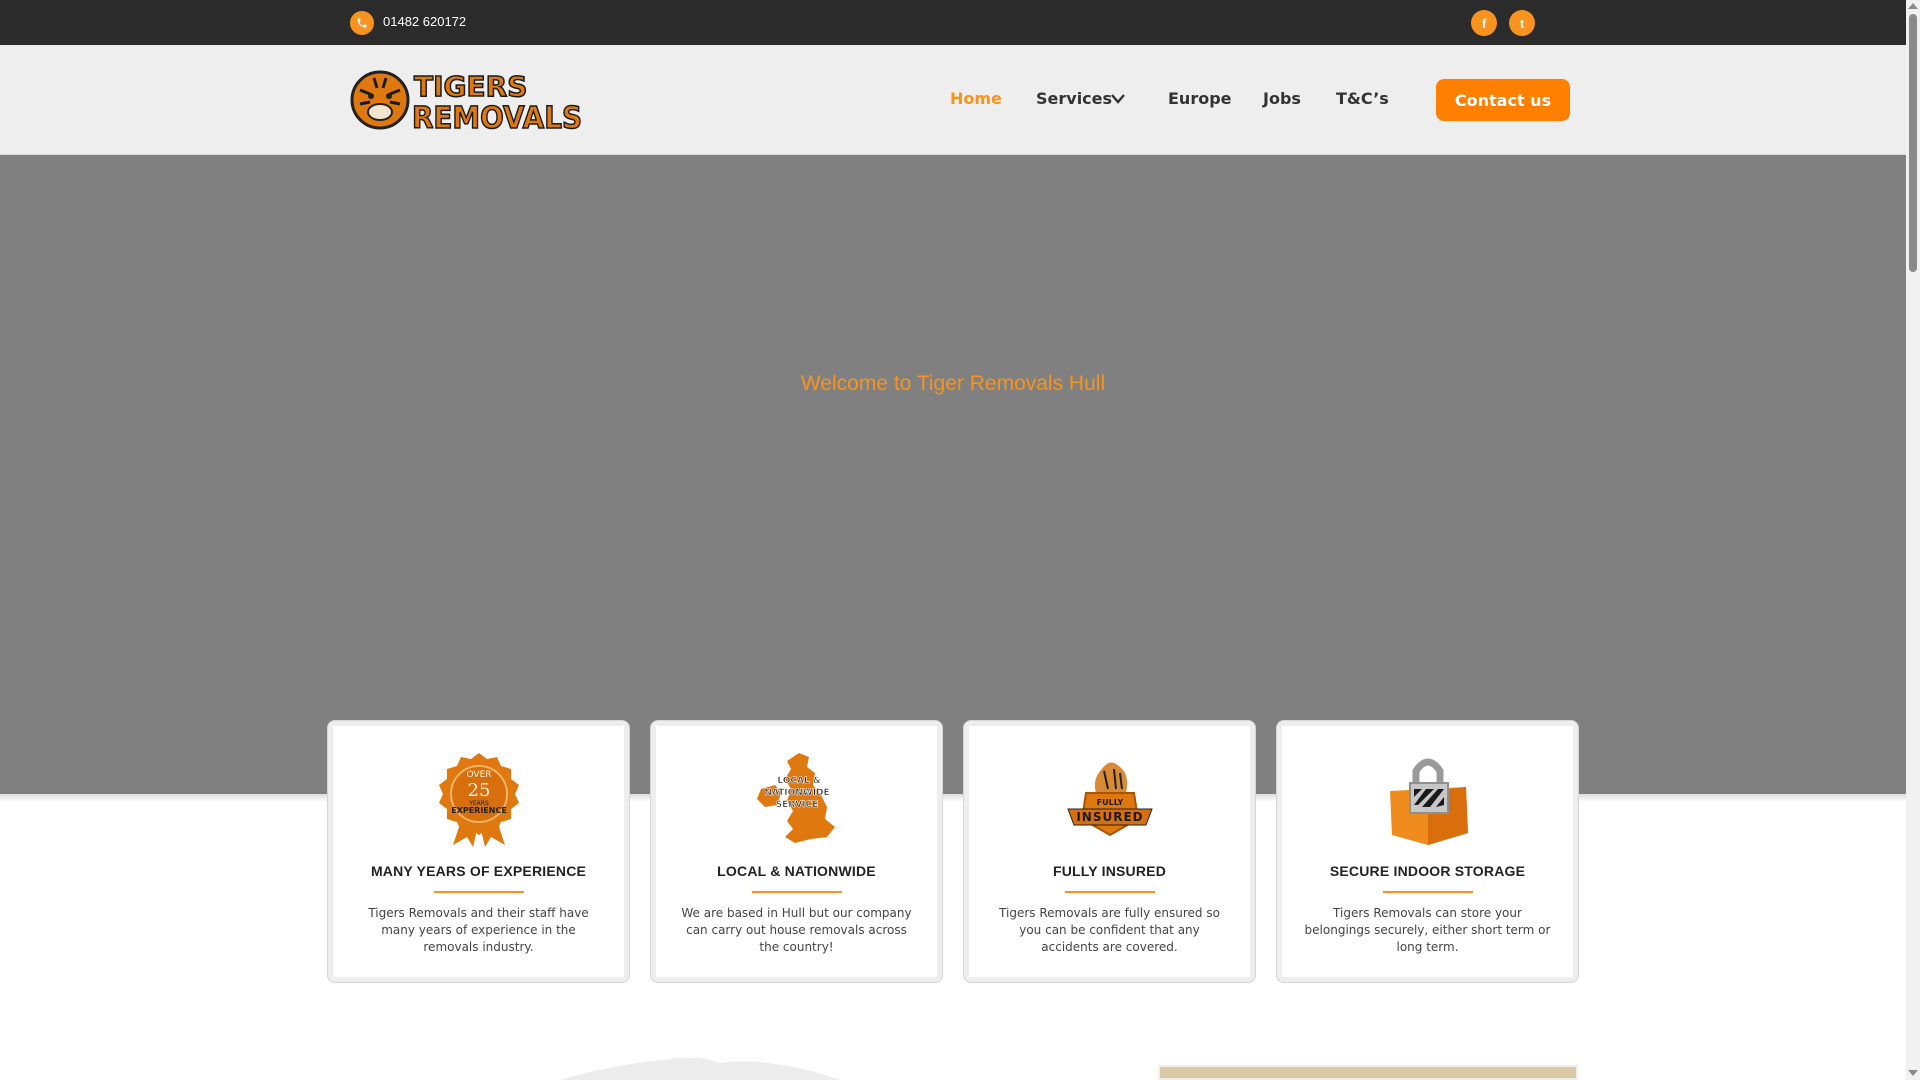  Describe the element at coordinates (497, 117) in the screenshot. I see `svg-text: REMOVALS` at that location.